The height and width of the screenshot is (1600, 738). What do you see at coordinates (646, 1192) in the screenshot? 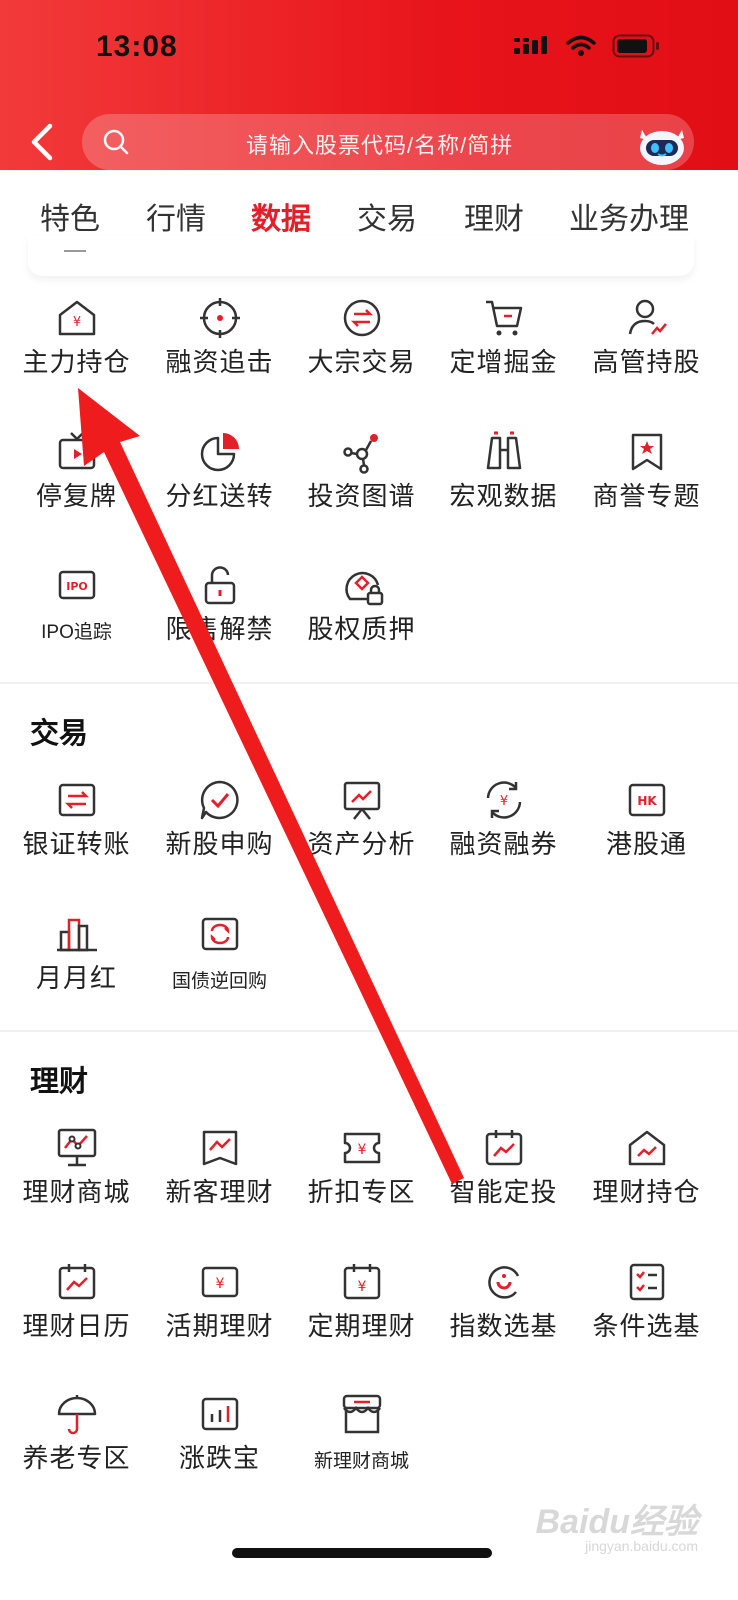
I see `grid-item-label: 理财持仓` at bounding box center [646, 1192].